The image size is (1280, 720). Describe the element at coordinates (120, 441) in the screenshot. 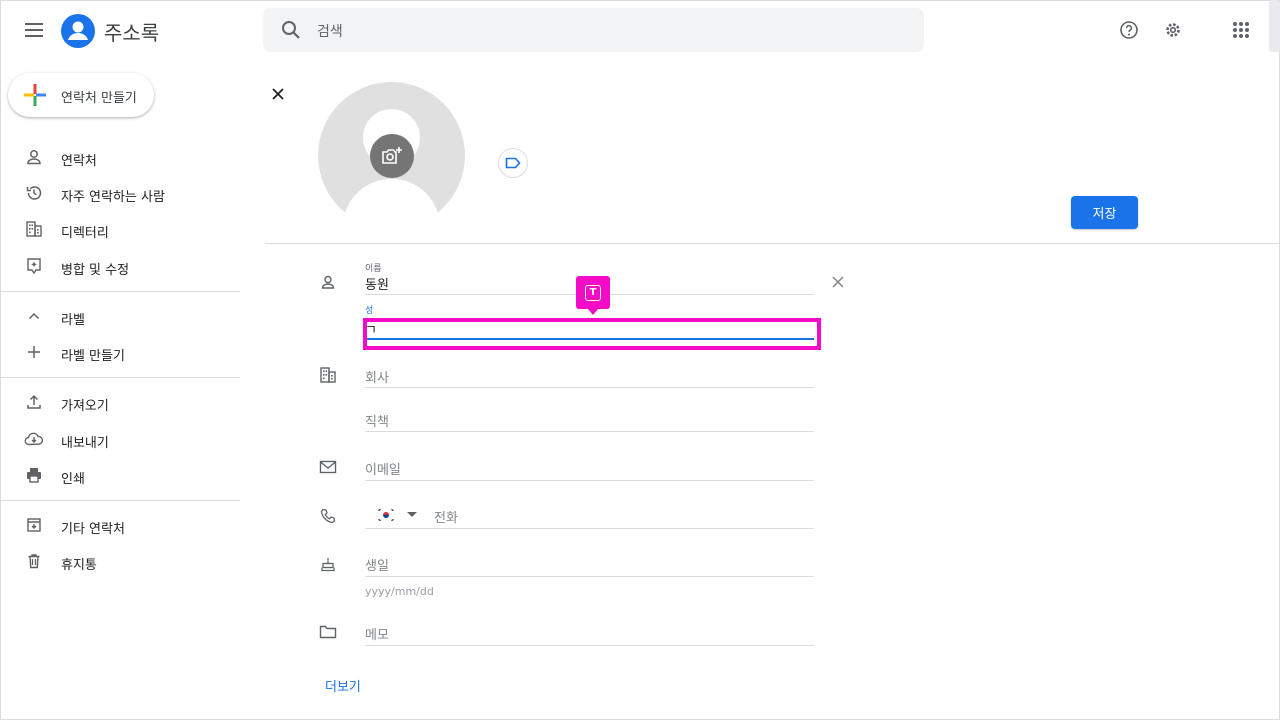

I see `sidebar-item-export: 내보내기` at that location.